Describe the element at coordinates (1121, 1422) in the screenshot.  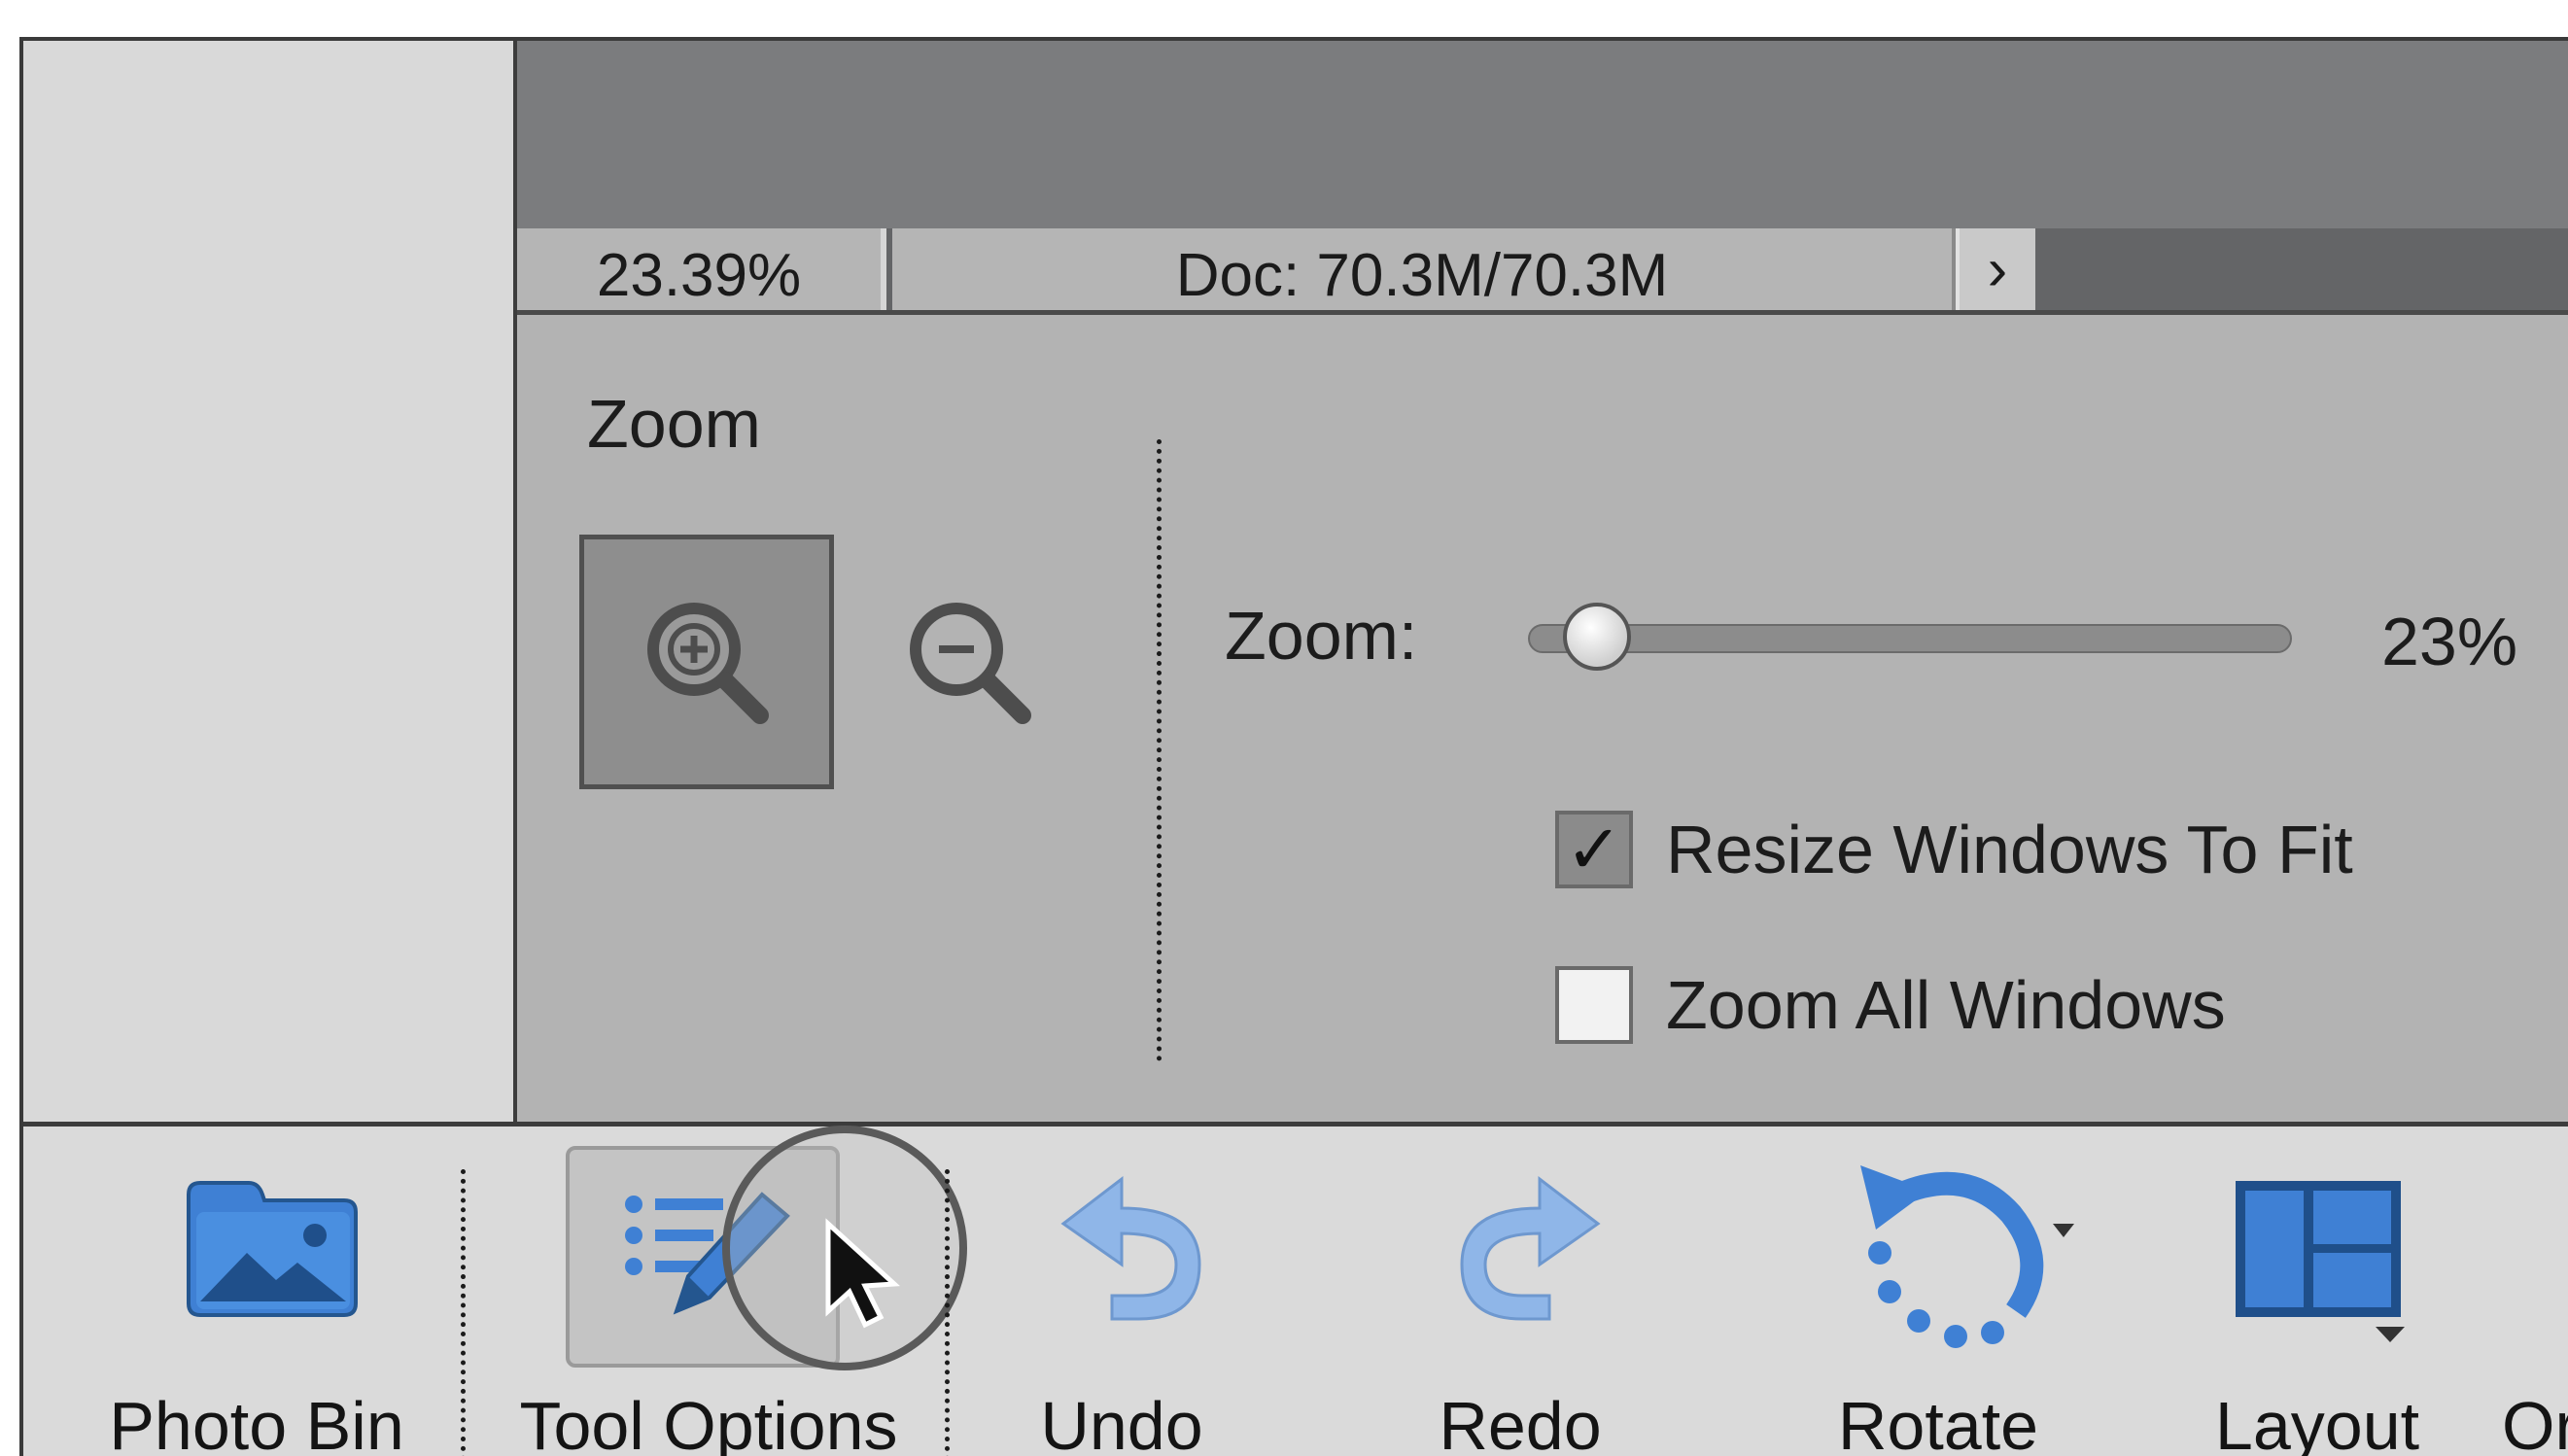
I see `undo-label: Undo` at that location.